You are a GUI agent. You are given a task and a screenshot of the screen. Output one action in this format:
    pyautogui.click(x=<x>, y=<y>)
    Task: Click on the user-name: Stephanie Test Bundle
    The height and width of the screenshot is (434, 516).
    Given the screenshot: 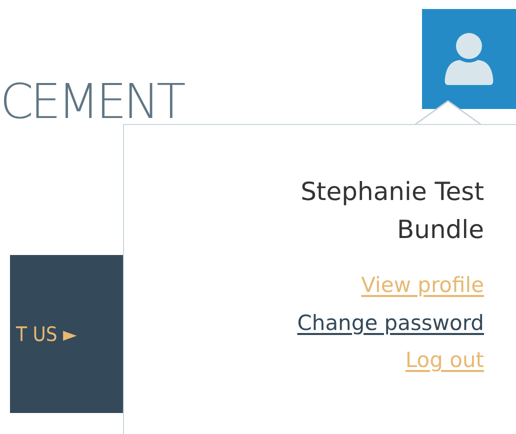 What is the action you would take?
    pyautogui.click(x=392, y=211)
    